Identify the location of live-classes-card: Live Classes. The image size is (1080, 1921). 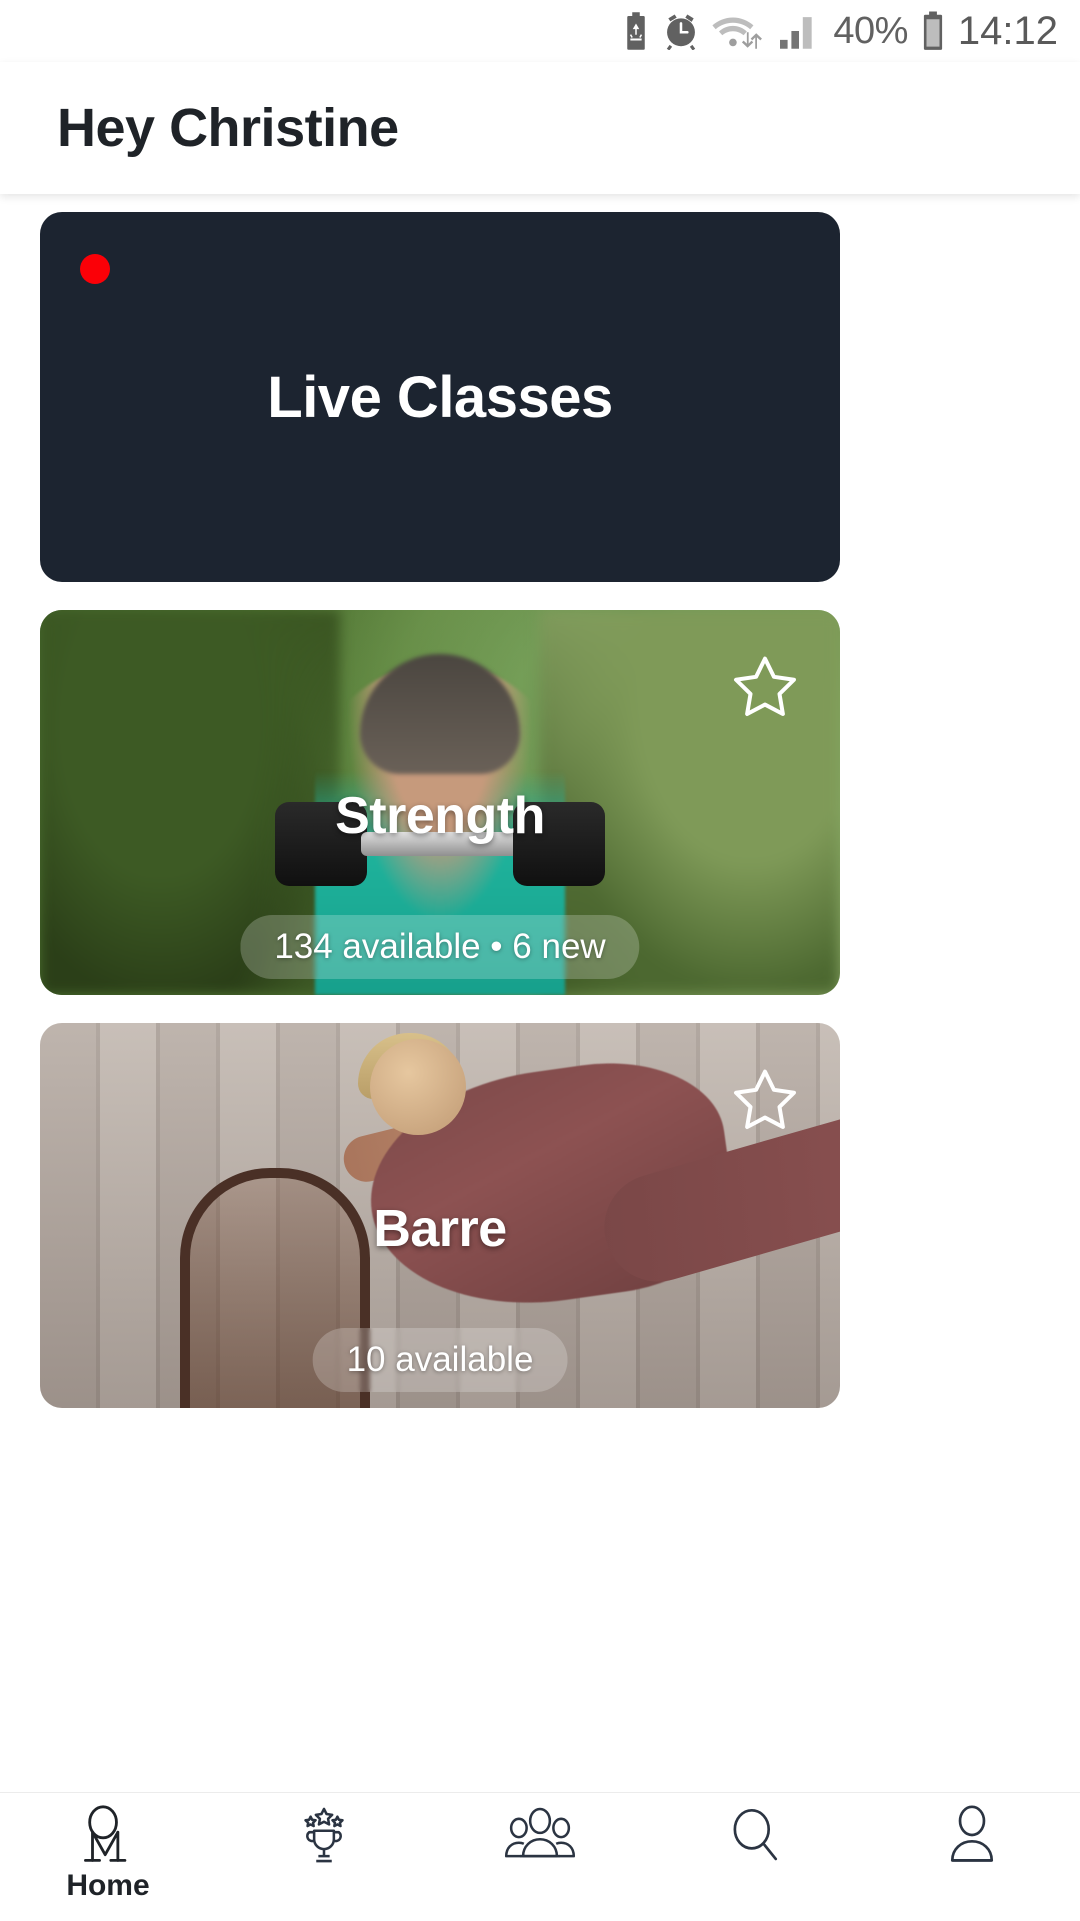
(440, 397).